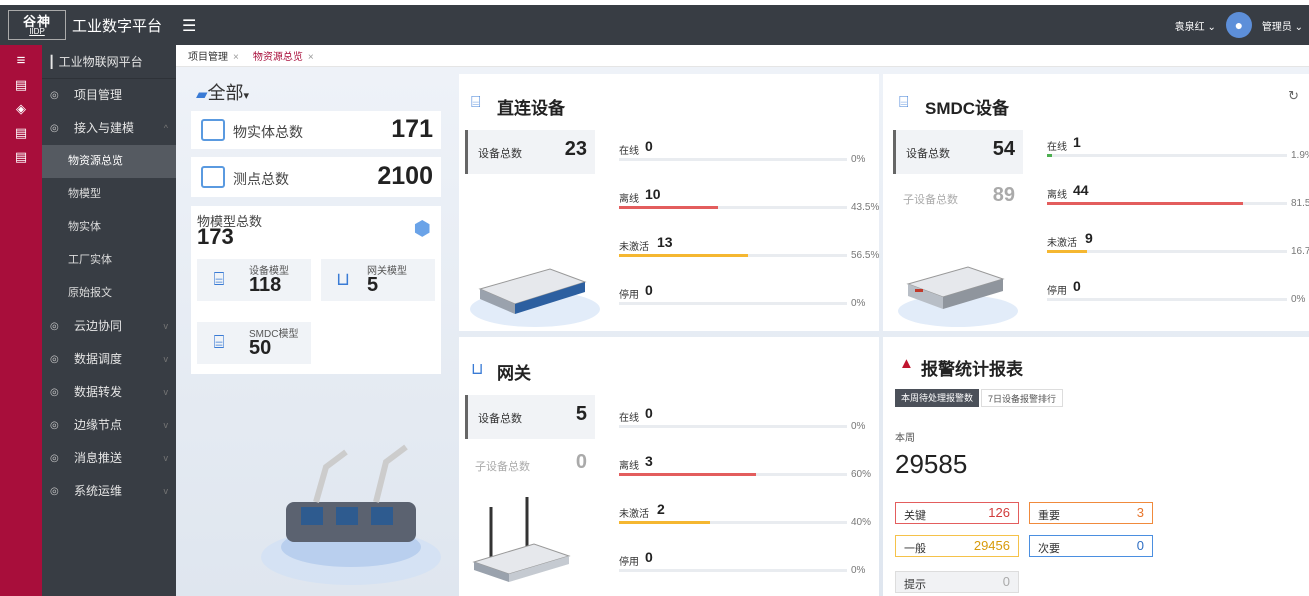 The width and height of the screenshot is (1309, 596). Describe the element at coordinates (21, 157) in the screenshot. I see `message-icon: ▤` at that location.